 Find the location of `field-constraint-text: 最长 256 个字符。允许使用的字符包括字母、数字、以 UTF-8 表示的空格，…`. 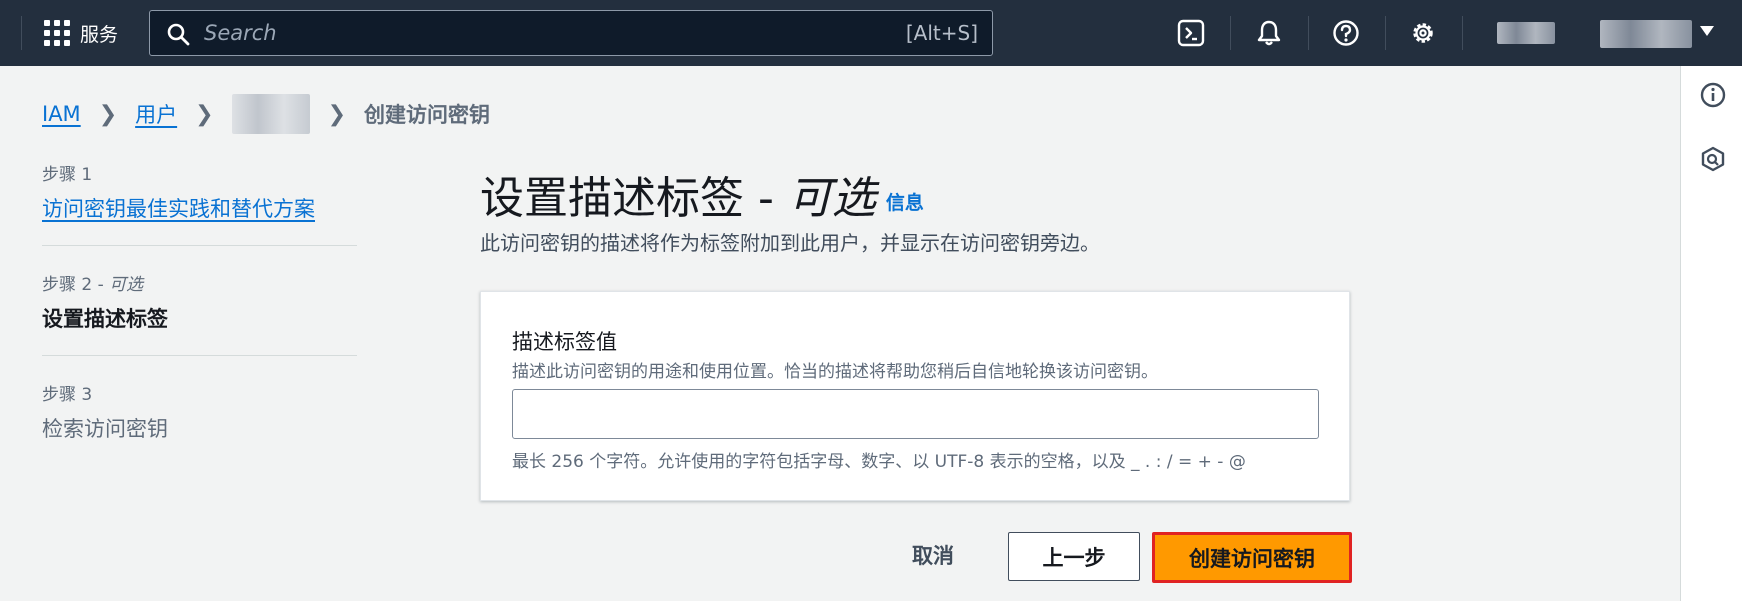

field-constraint-text: 最长 256 个字符。允许使用的字符包括字母、数字、以 UTF-8 表示的空格，… is located at coordinates (879, 462).